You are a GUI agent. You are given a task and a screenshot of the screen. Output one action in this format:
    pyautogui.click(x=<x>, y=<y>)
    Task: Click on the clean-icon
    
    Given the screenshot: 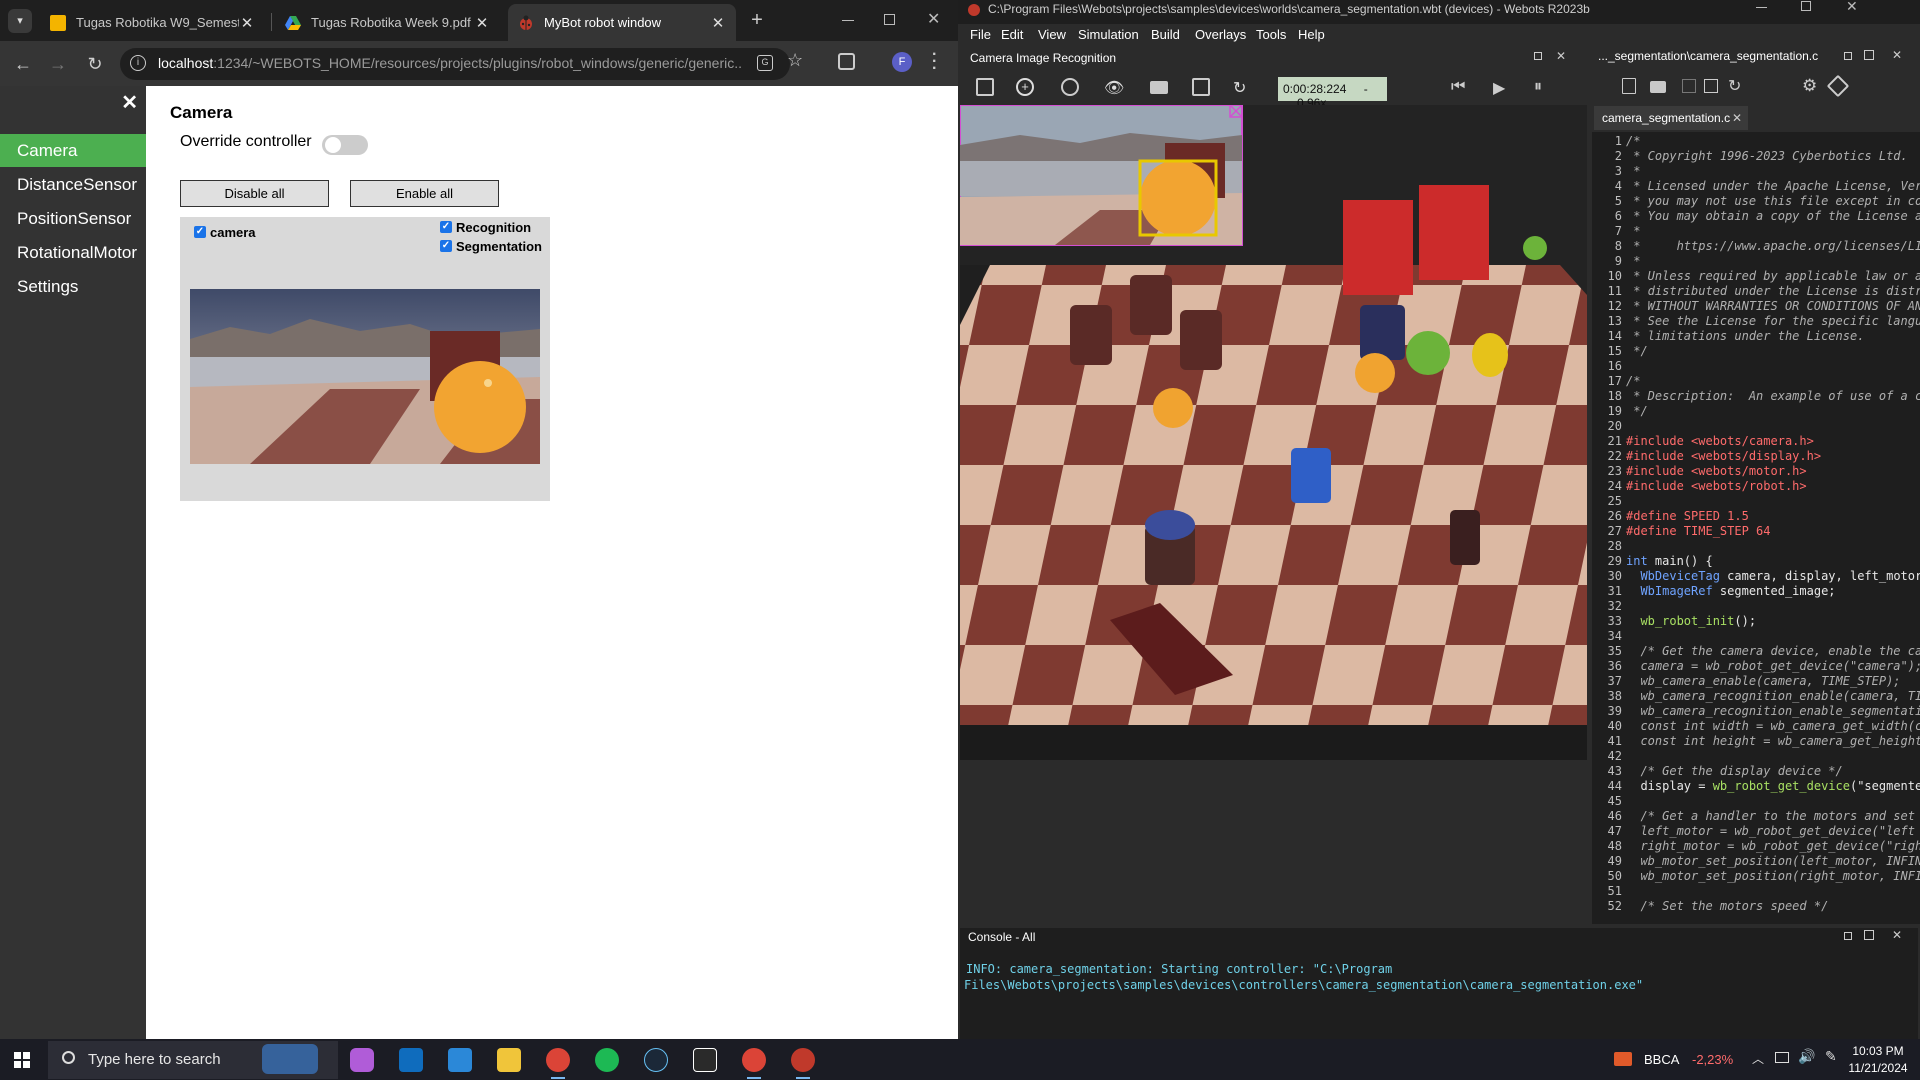 What is the action you would take?
    pyautogui.click(x=1838, y=86)
    